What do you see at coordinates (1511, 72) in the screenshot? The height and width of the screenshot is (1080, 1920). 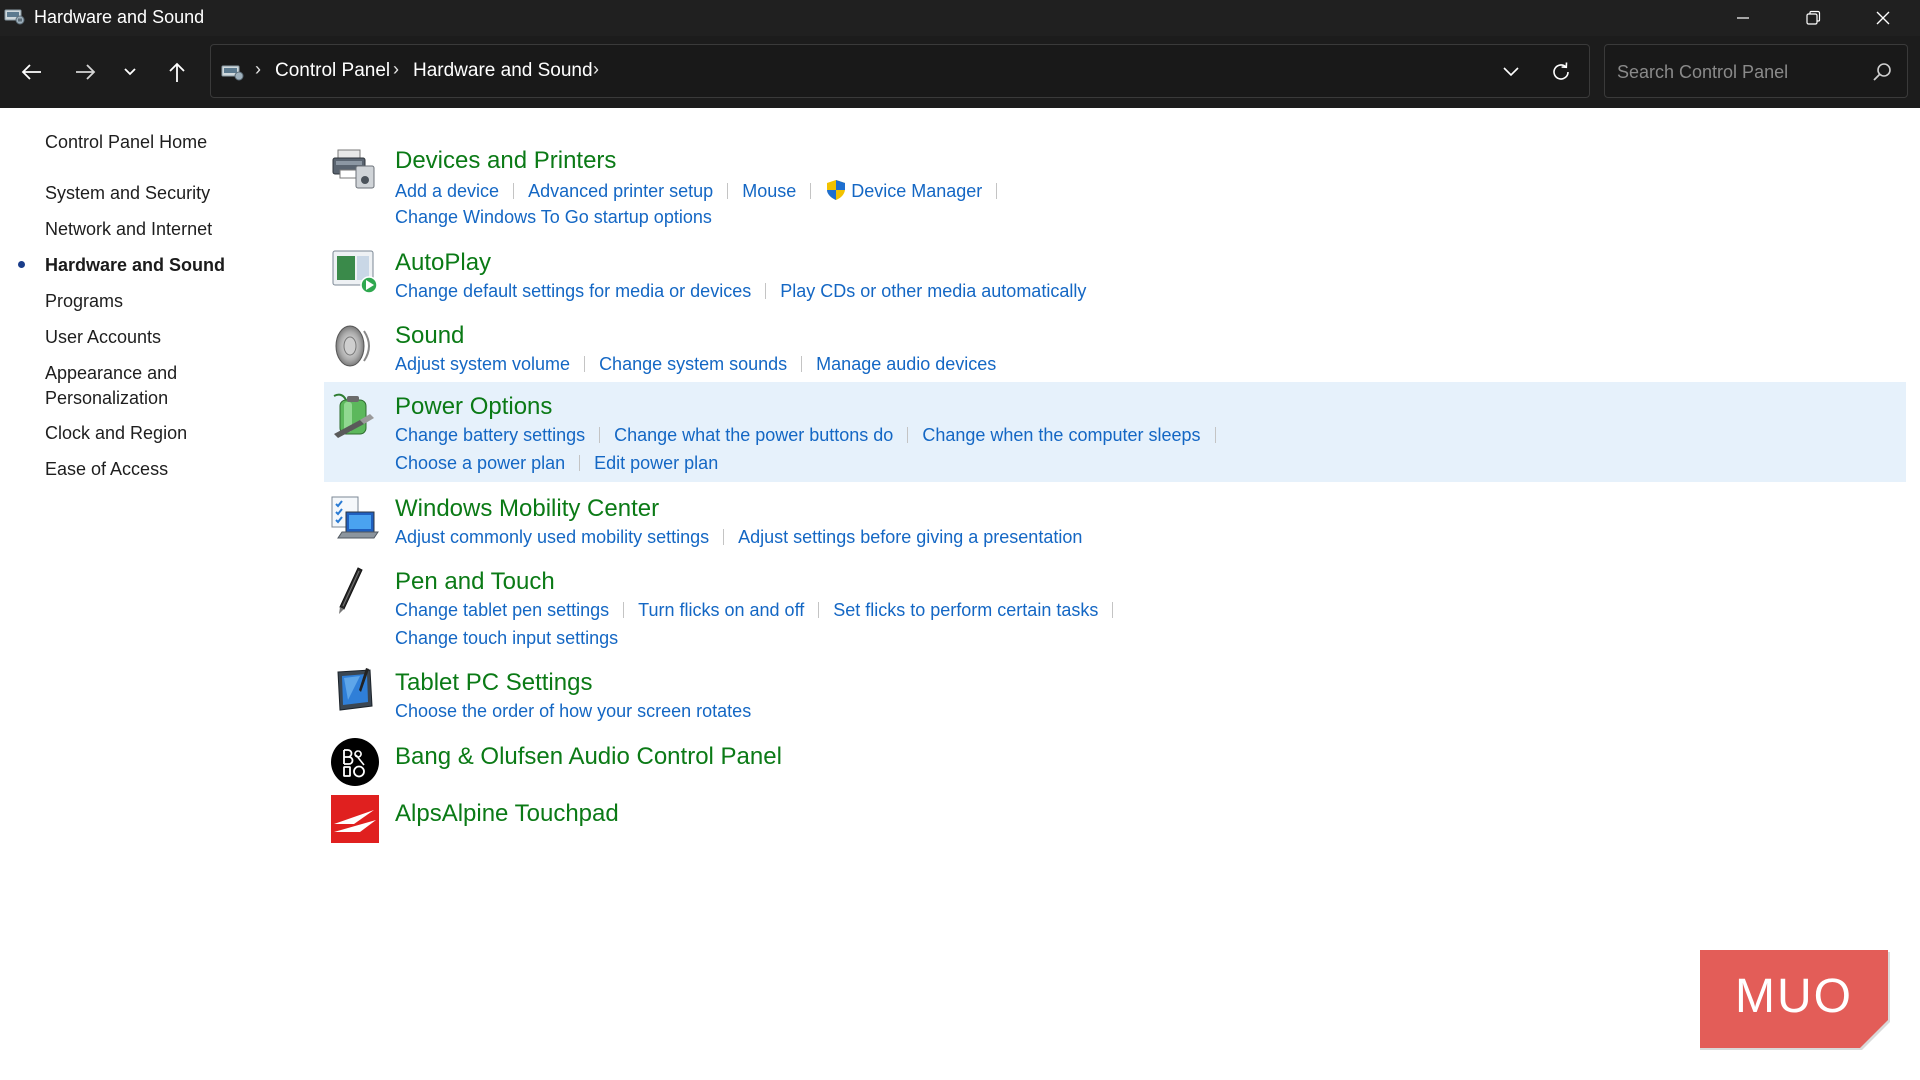 I see `address-history-button` at bounding box center [1511, 72].